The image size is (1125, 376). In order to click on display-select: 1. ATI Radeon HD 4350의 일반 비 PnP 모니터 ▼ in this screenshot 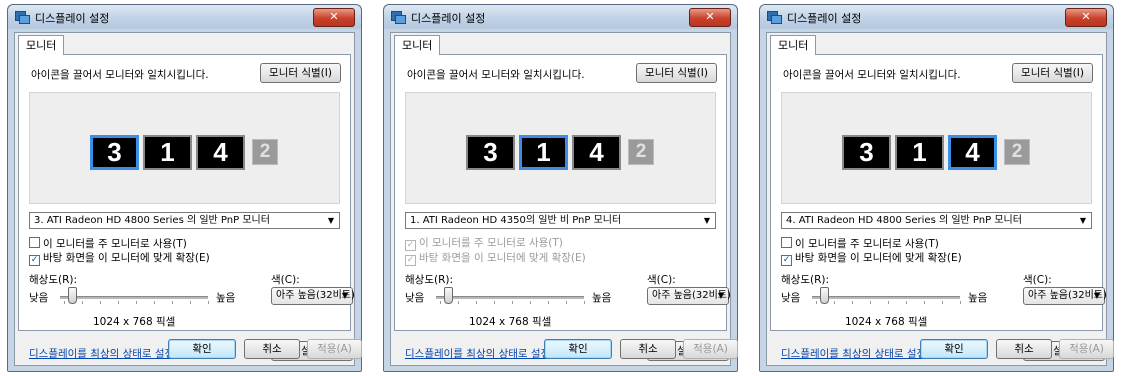, I will do `click(560, 220)`.